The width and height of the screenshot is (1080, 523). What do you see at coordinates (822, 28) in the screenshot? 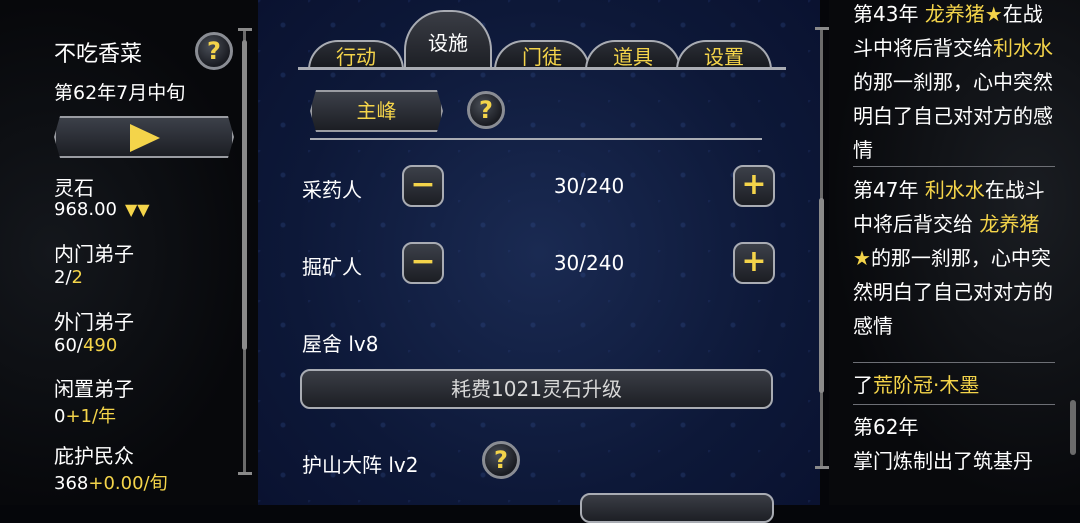
I see `main-rail-cap-top` at bounding box center [822, 28].